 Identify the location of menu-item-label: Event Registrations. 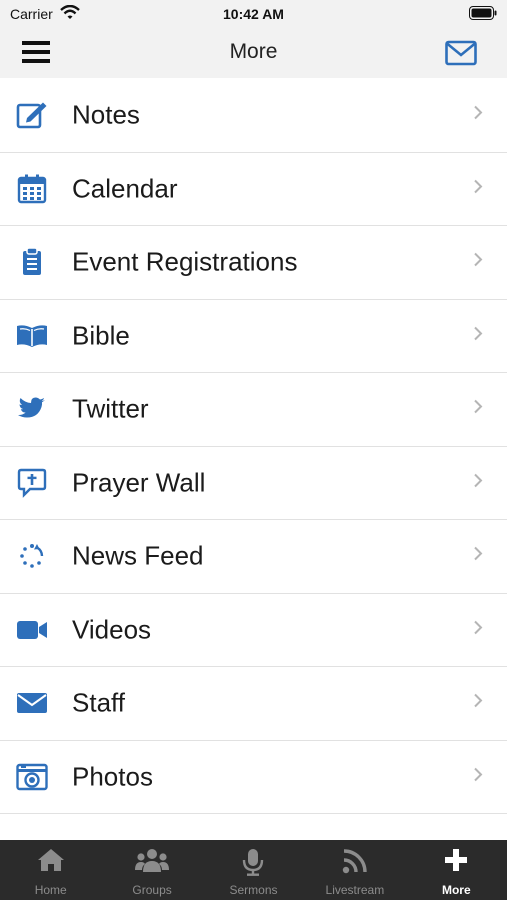
(185, 261).